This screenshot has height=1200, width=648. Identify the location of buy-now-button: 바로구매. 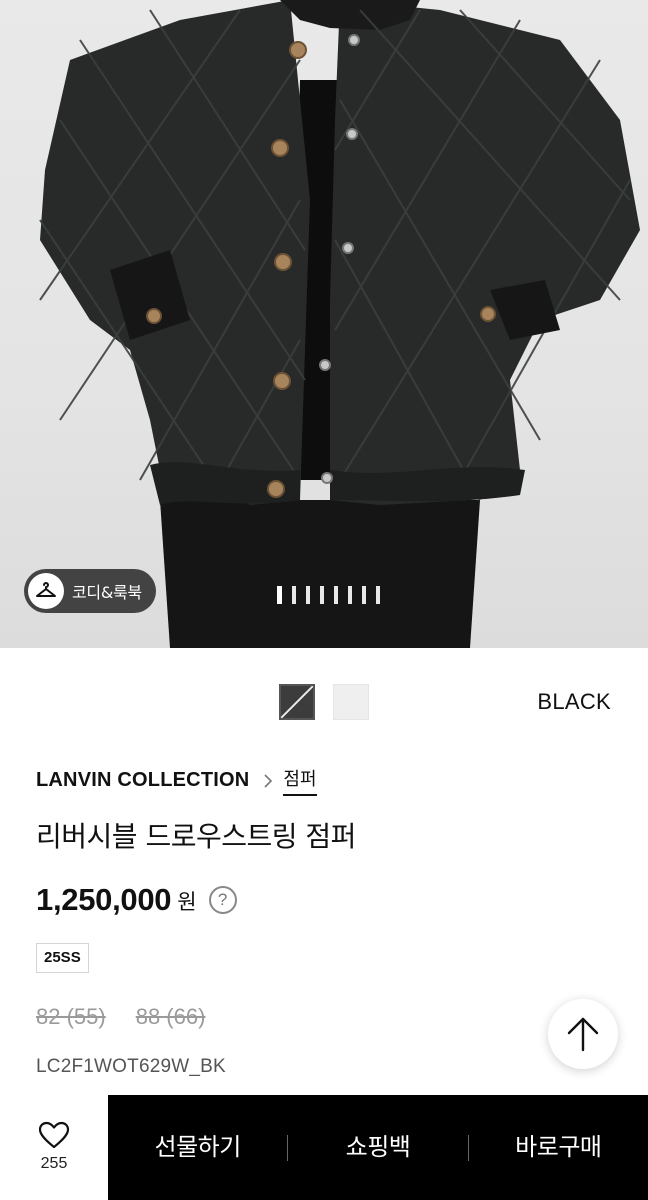
(558, 1147).